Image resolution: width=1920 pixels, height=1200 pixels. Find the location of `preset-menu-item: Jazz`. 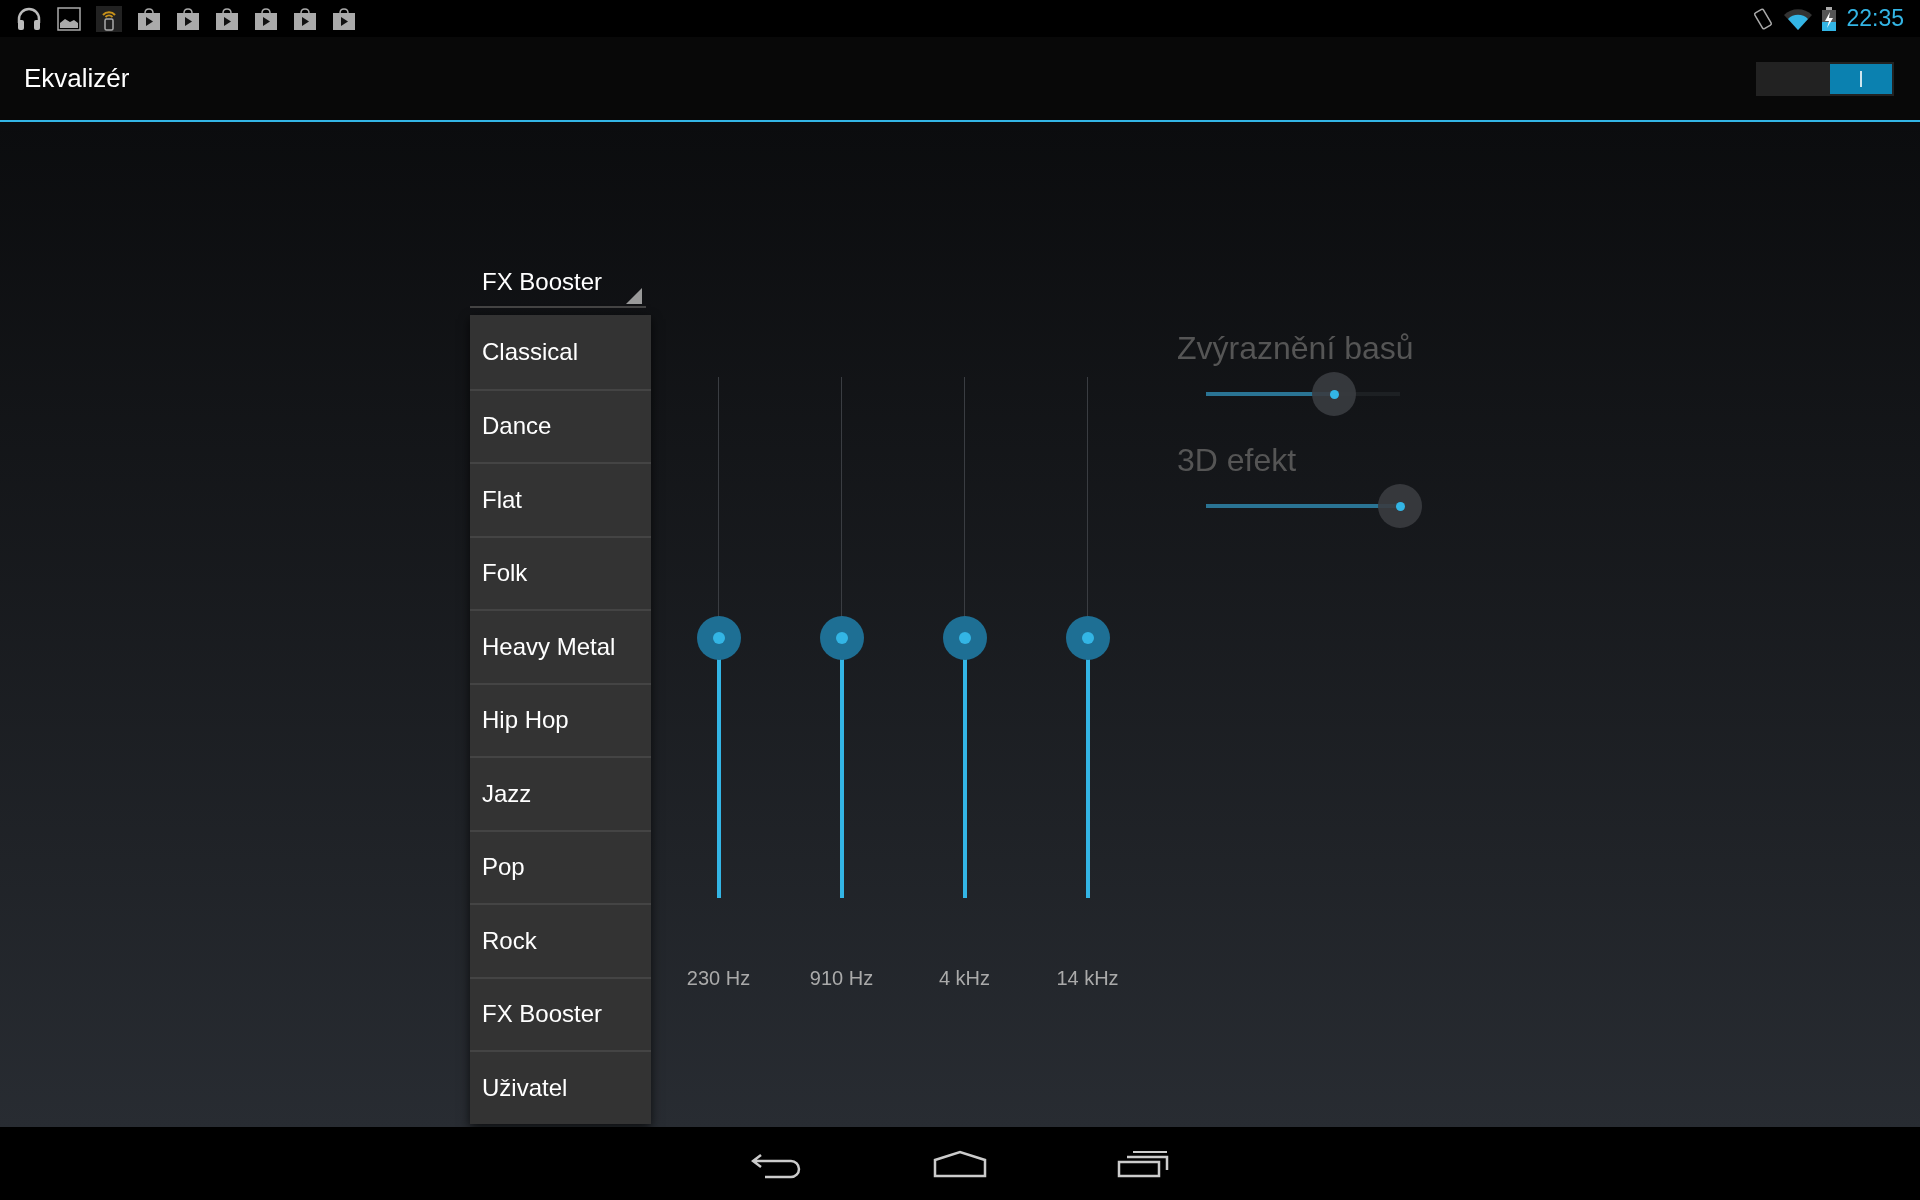

preset-menu-item: Jazz is located at coordinates (560, 793).